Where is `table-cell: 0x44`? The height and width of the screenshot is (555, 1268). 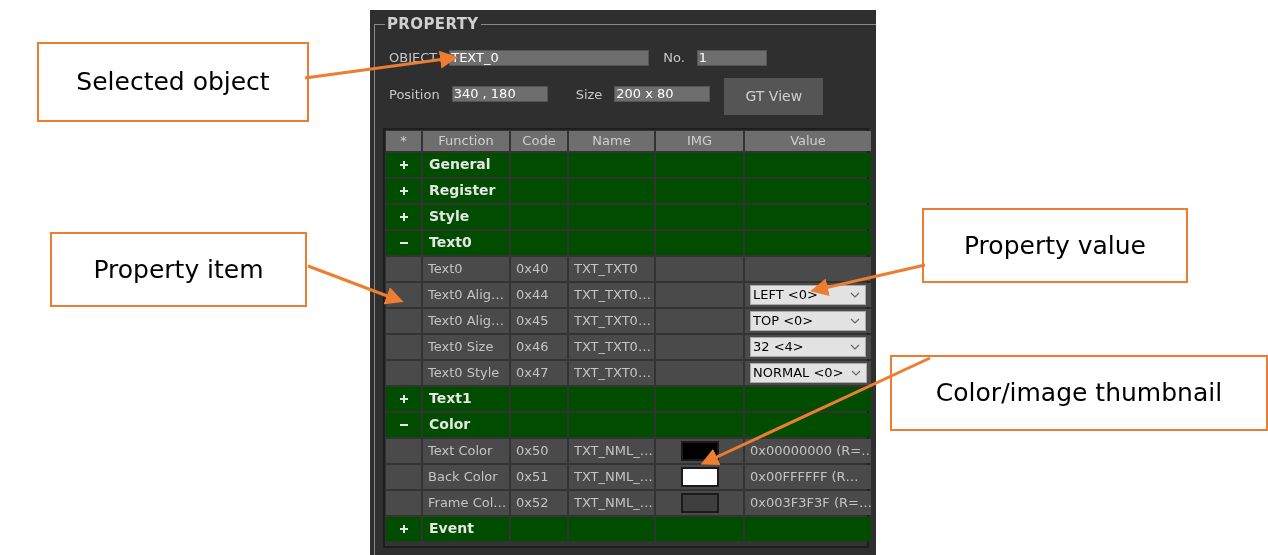 table-cell: 0x44 is located at coordinates (539, 294).